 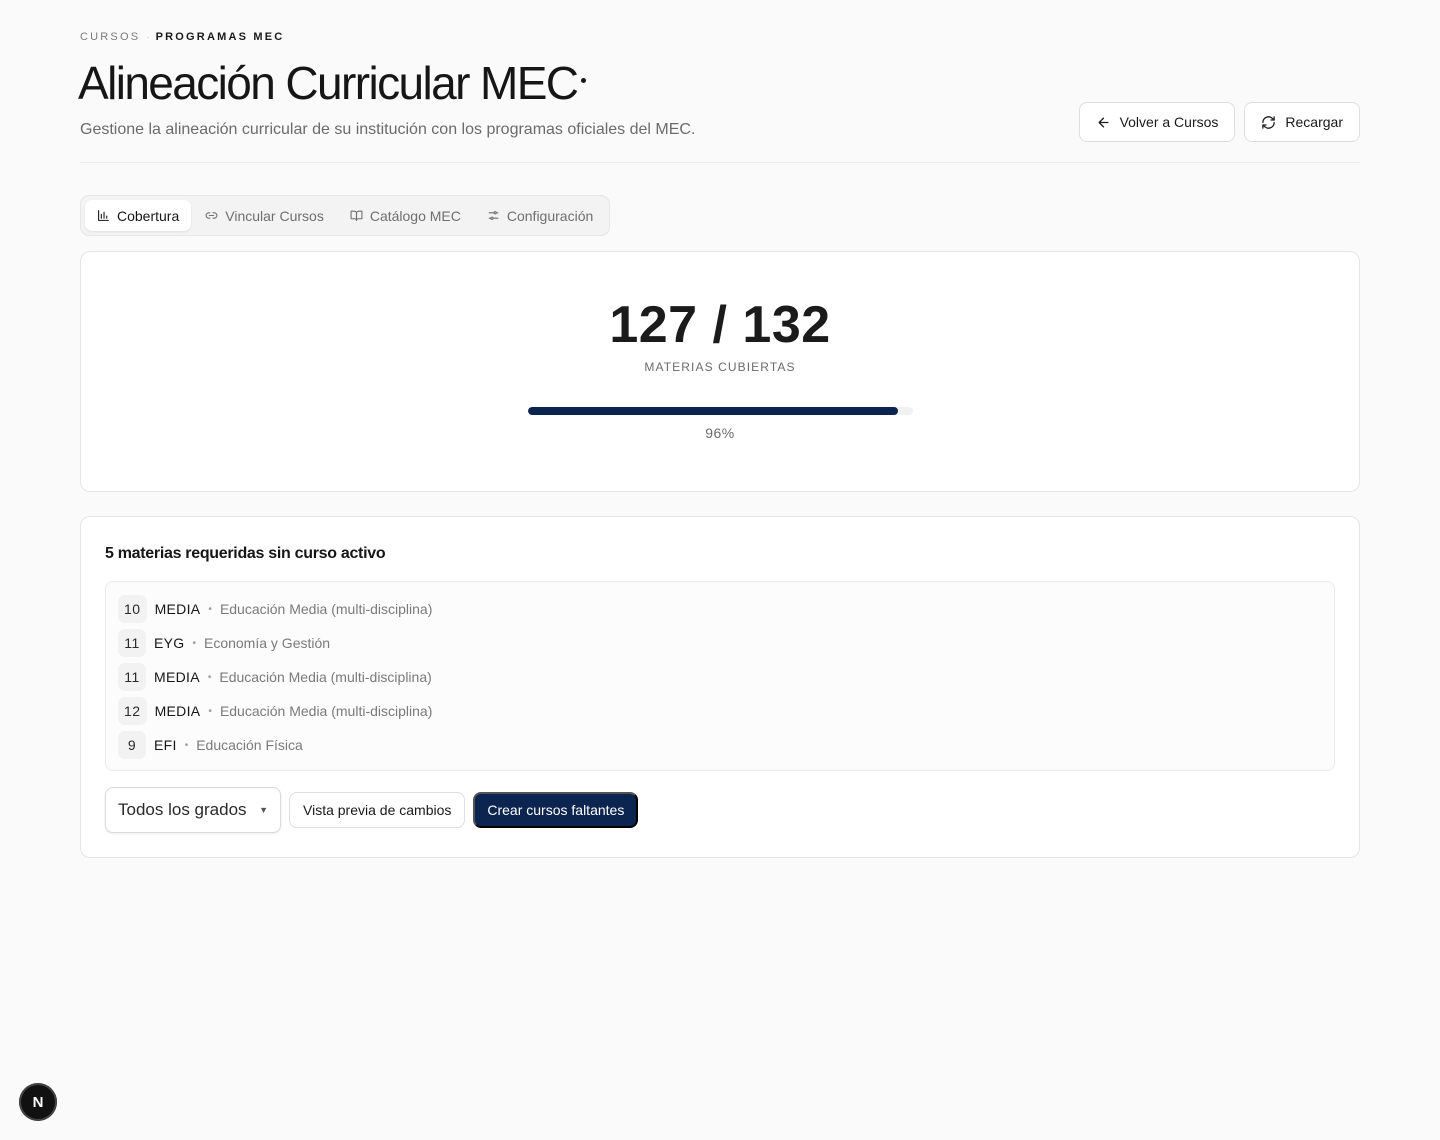 I want to click on book-open-icon, so click(x=356, y=215).